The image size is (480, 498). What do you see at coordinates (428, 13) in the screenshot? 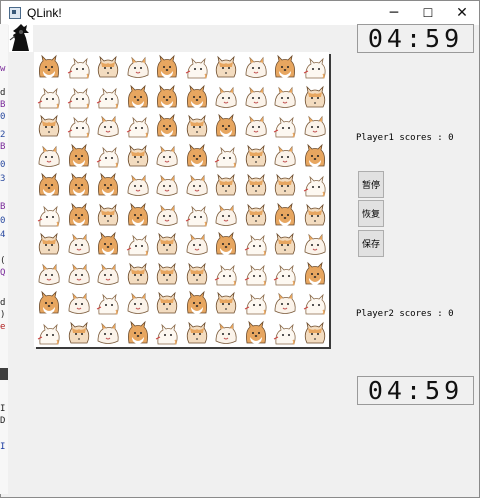
I see `maximize-button: ☐` at bounding box center [428, 13].